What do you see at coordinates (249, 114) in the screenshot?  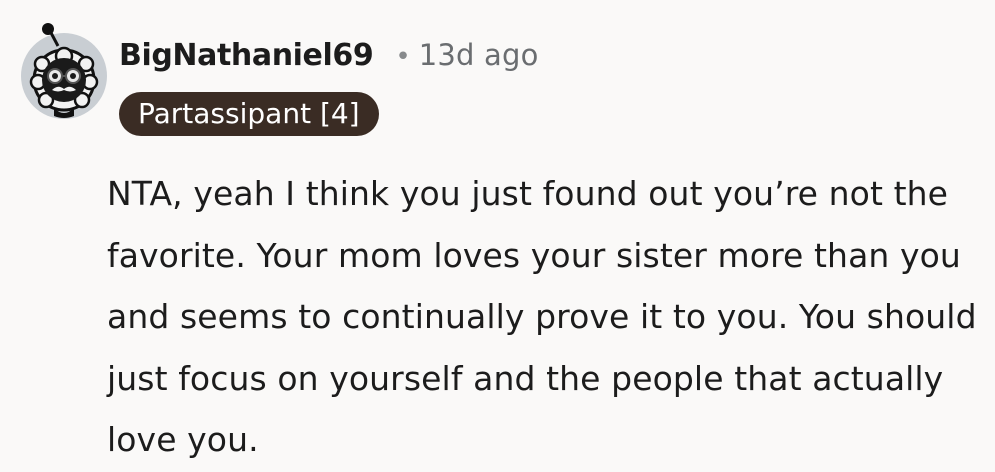 I see `user-flair-badge: Partassipant [4]` at bounding box center [249, 114].